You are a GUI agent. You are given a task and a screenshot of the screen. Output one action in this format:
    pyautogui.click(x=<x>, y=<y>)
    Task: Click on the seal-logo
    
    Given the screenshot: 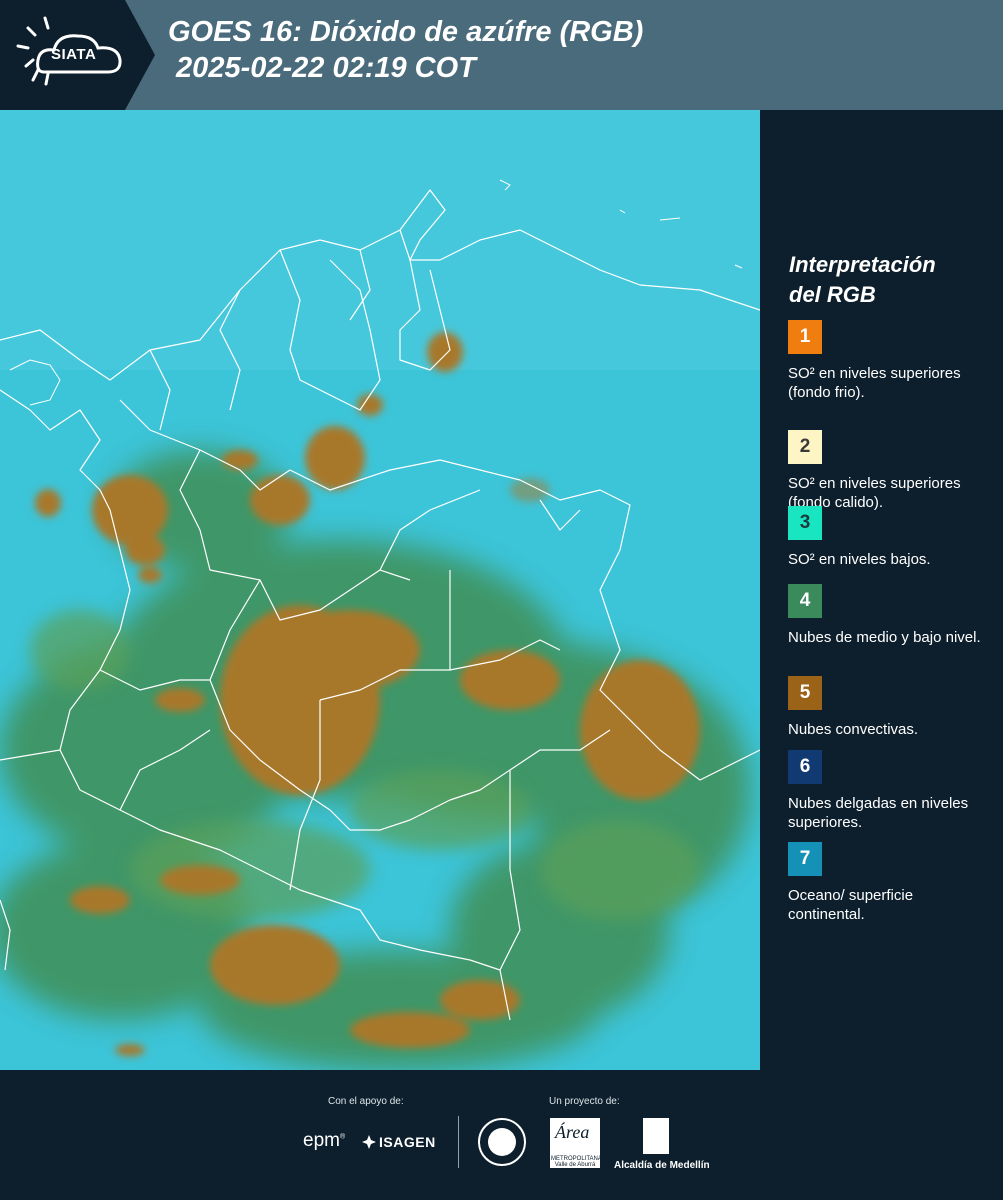 What is the action you would take?
    pyautogui.click(x=502, y=1142)
    